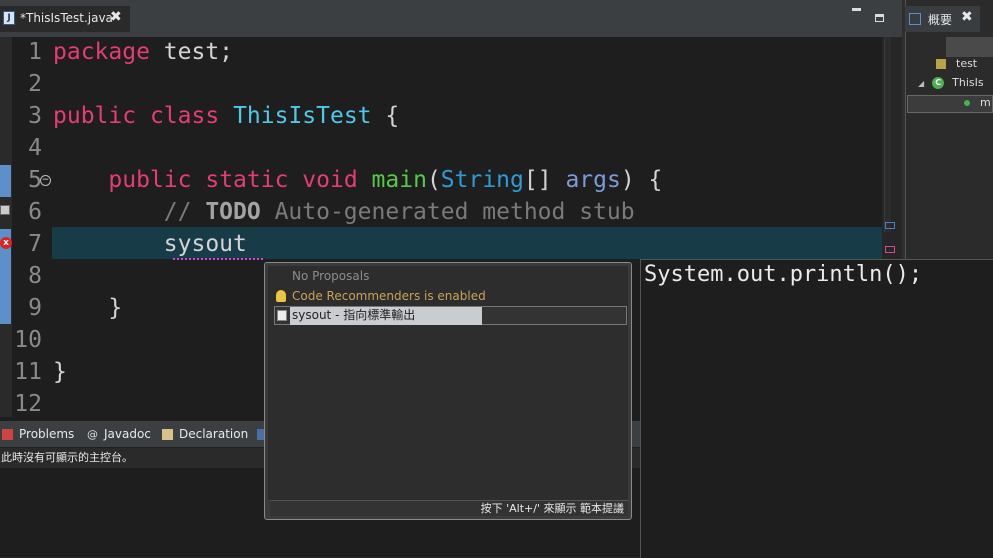  I want to click on tab-declaration: Declaration, so click(205, 434).